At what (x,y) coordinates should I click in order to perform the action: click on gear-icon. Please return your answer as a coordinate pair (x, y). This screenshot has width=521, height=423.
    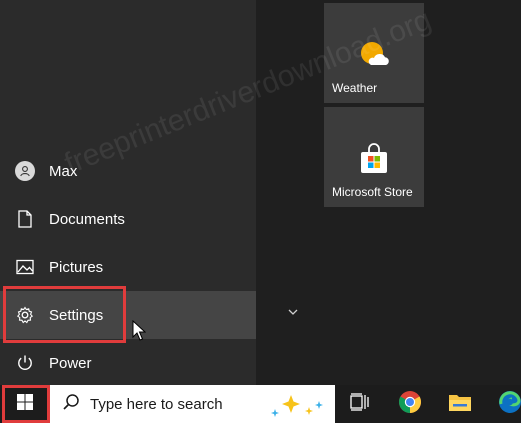
    Looking at the image, I should click on (25, 315).